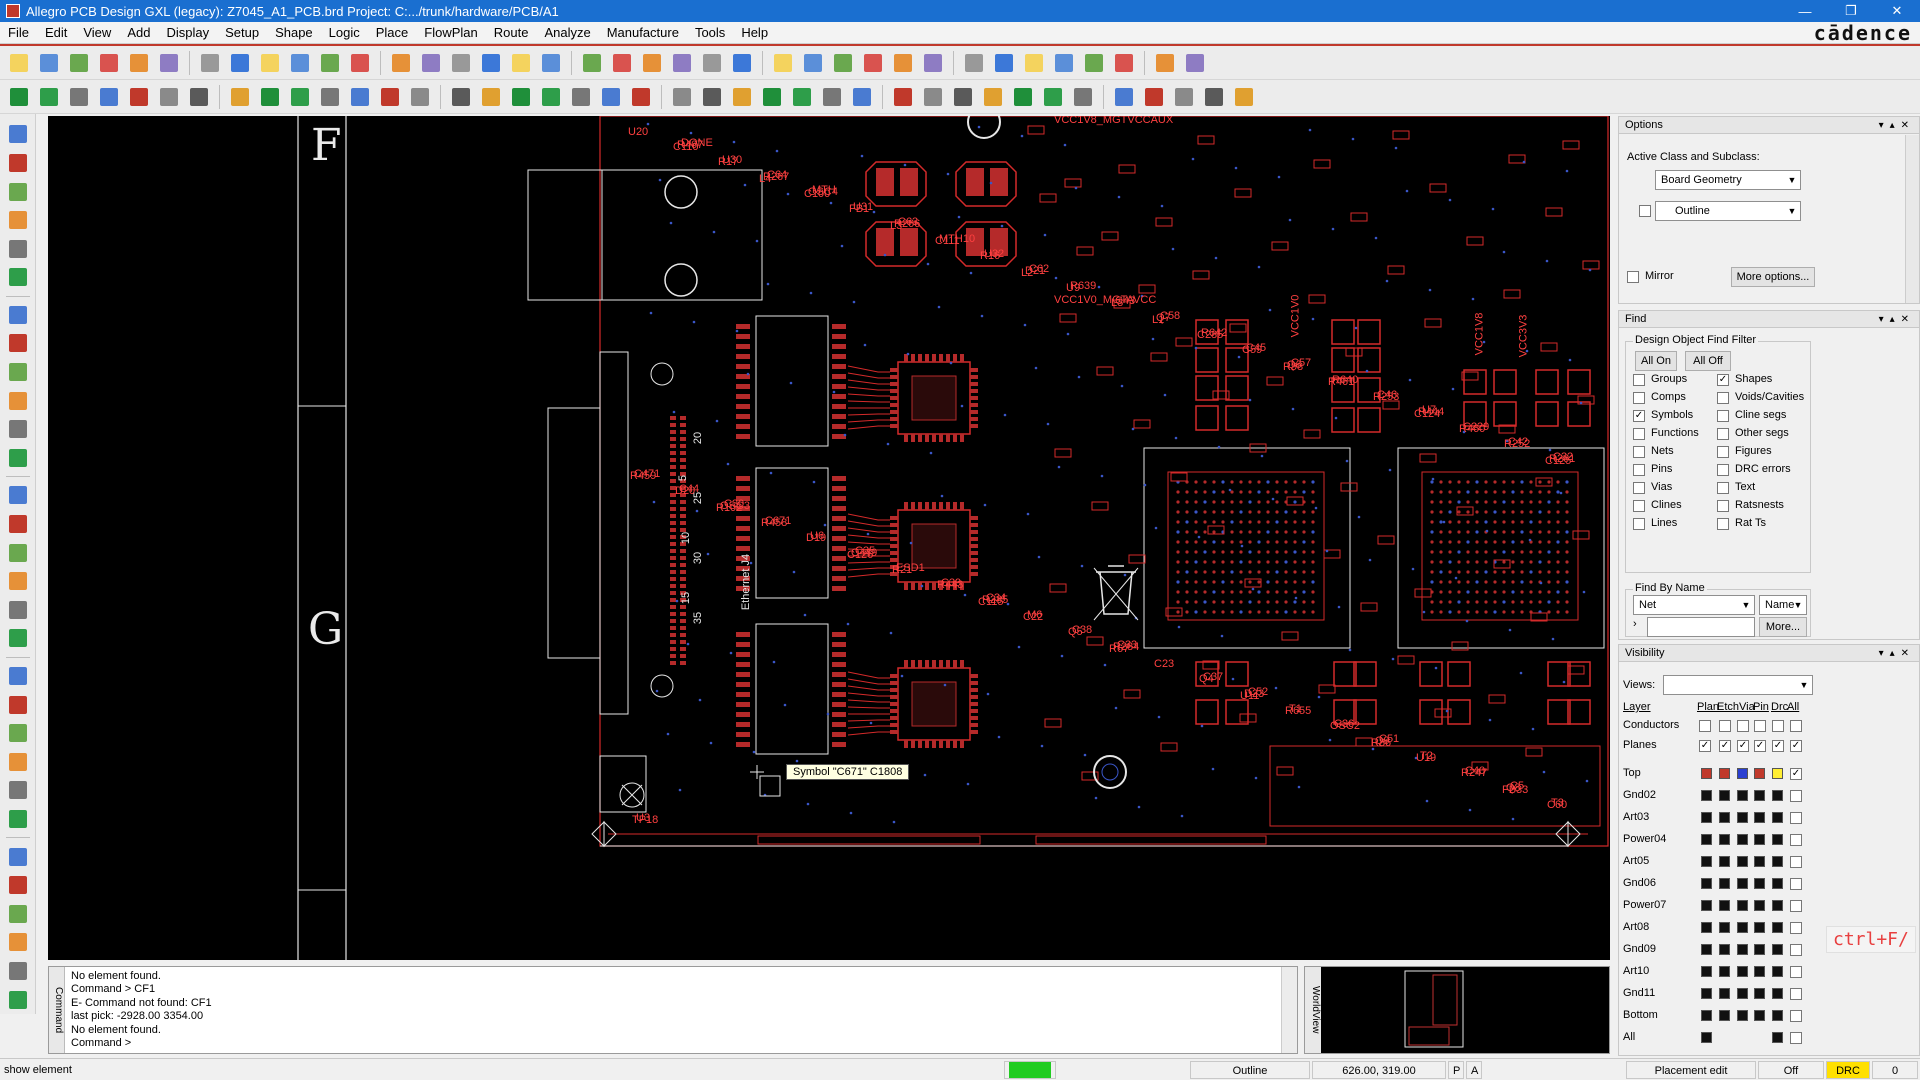 The height and width of the screenshot is (1080, 1920). What do you see at coordinates (1805, 11) in the screenshot?
I see `minimize-button: —` at bounding box center [1805, 11].